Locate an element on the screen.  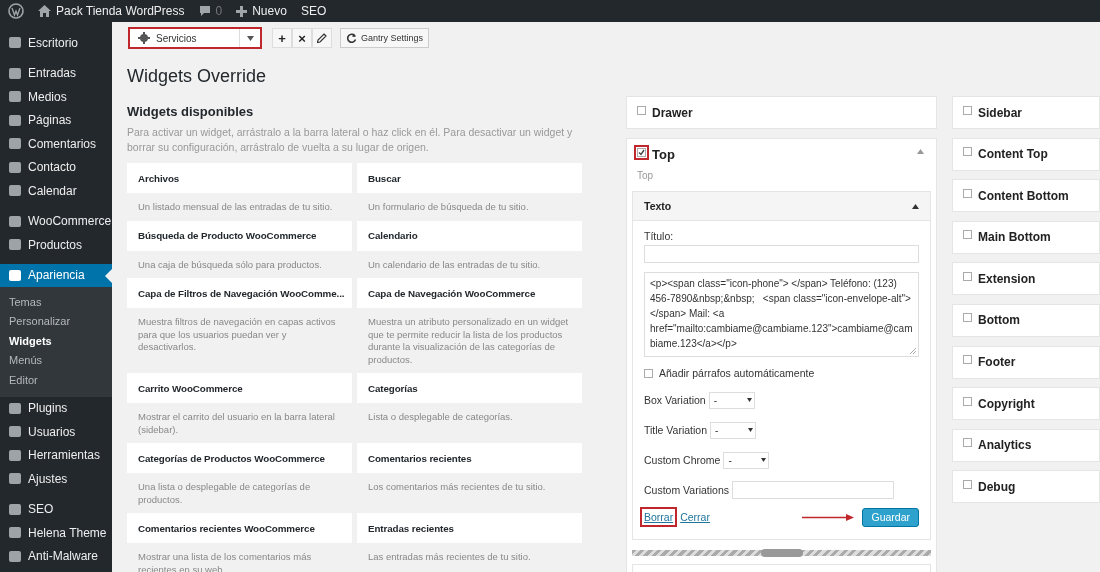
checkbox-label: Añadir párrafos automáticamente is located at coordinates (737, 373).